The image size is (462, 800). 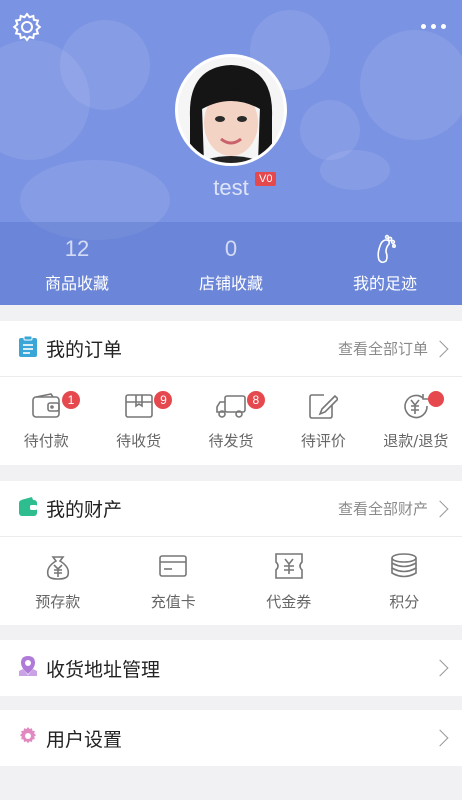 I want to click on view-all-orders-link: 查看全部订单, so click(x=383, y=348).